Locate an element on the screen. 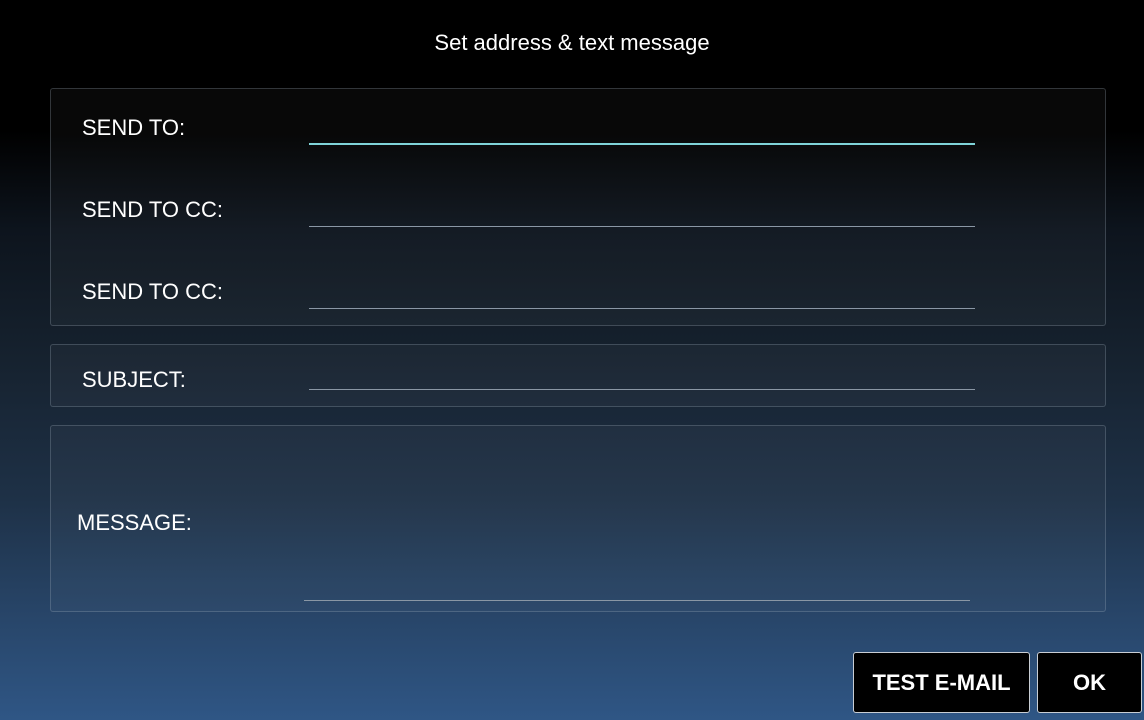  subject-input is located at coordinates (642, 374).